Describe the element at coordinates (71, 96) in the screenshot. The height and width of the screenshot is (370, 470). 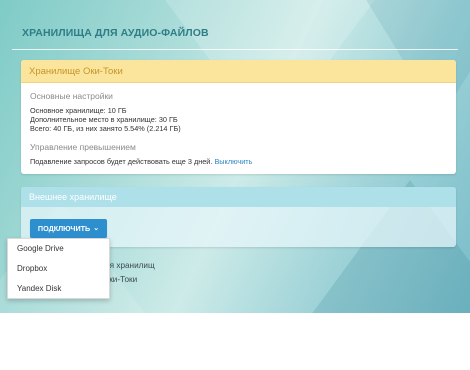
I see `settings-section-title: Основные настройки` at that location.